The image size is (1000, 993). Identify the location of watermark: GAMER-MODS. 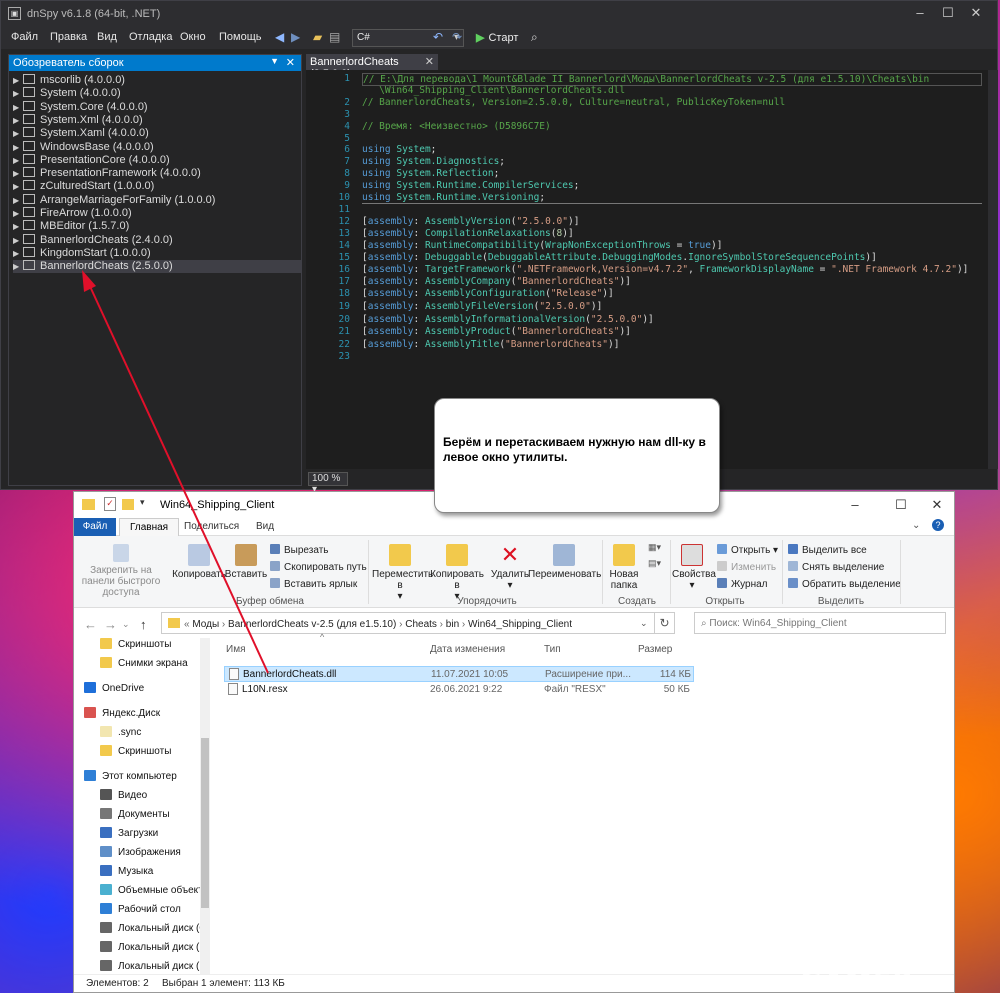
(863, 979).